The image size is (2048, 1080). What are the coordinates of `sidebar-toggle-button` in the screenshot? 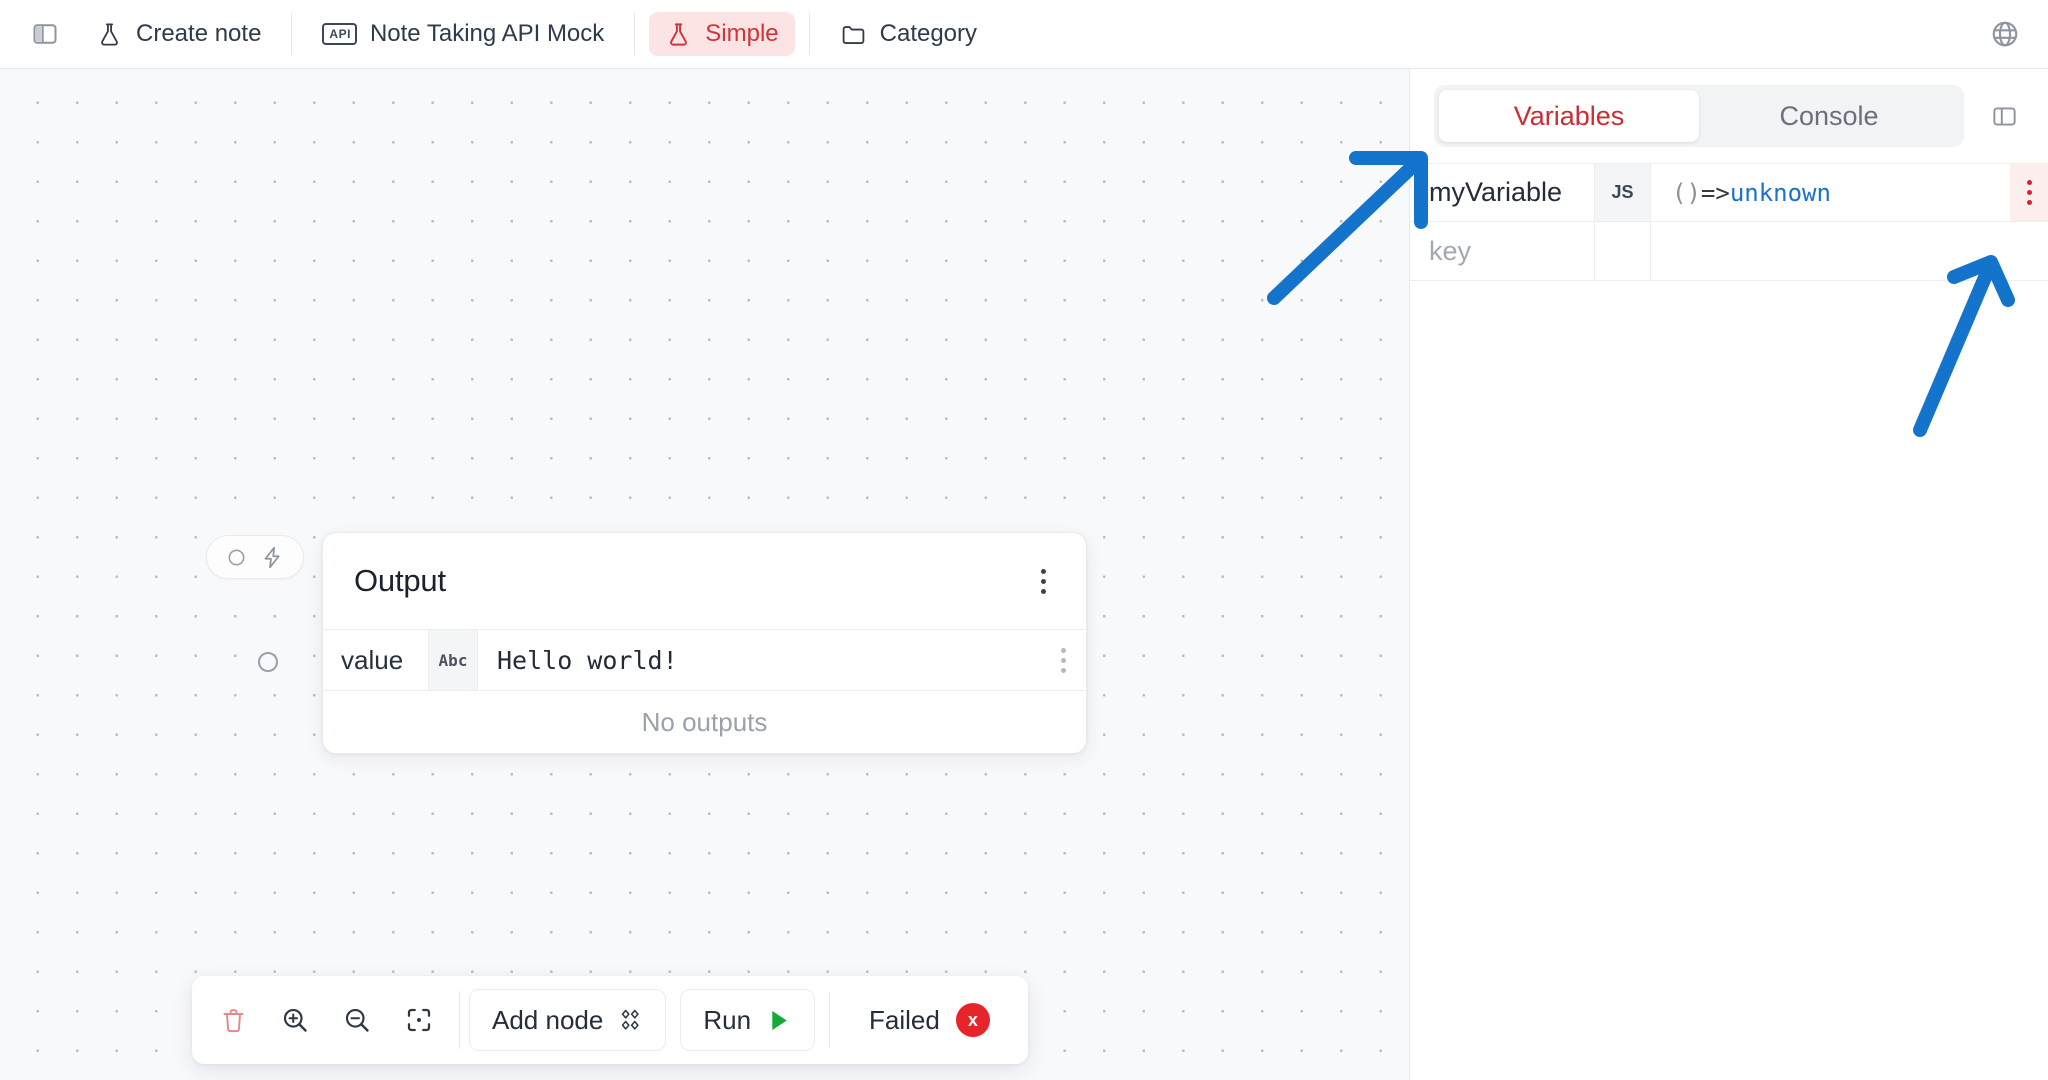 It's located at (45, 34).